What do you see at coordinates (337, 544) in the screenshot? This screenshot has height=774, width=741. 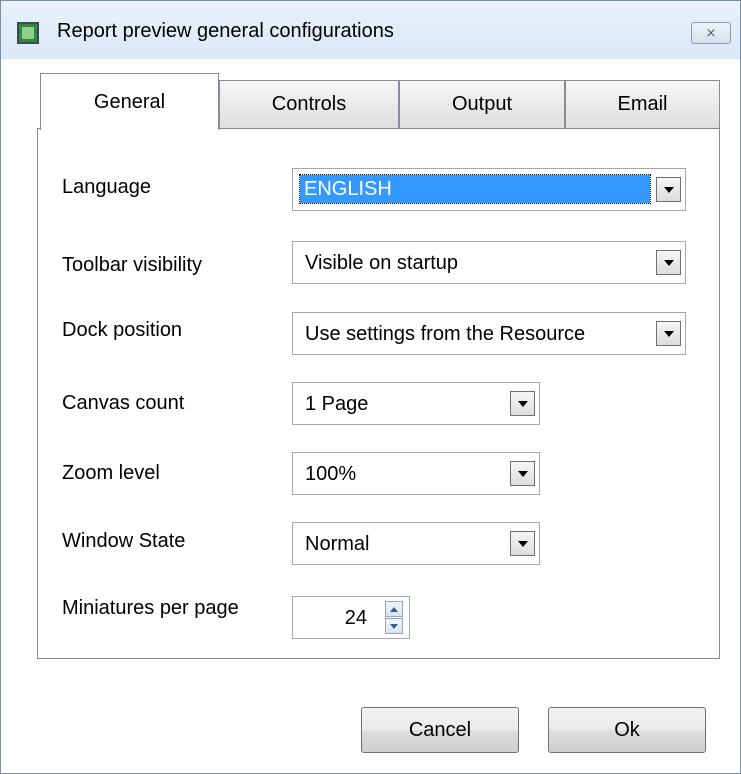 I see `window-state-value: Normal` at bounding box center [337, 544].